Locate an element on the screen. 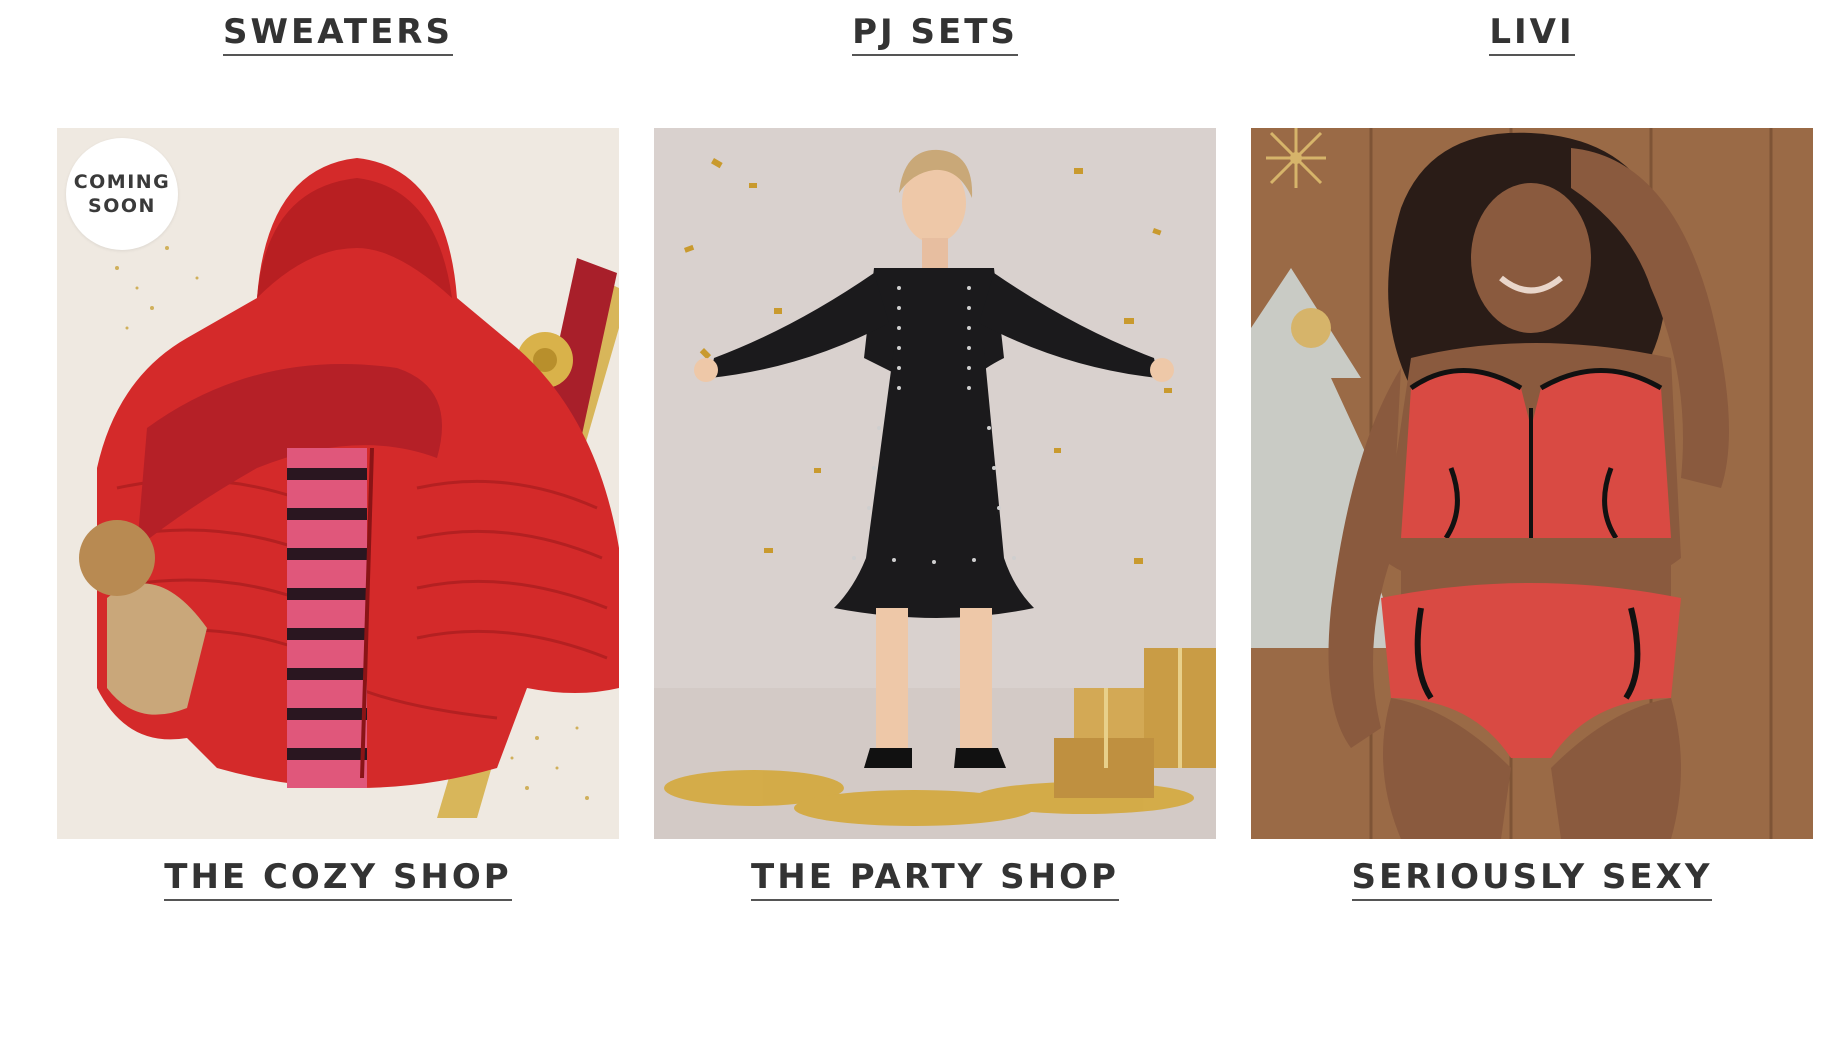 The image size is (1838, 1043). badge-line-1: COMING is located at coordinates (122, 182).